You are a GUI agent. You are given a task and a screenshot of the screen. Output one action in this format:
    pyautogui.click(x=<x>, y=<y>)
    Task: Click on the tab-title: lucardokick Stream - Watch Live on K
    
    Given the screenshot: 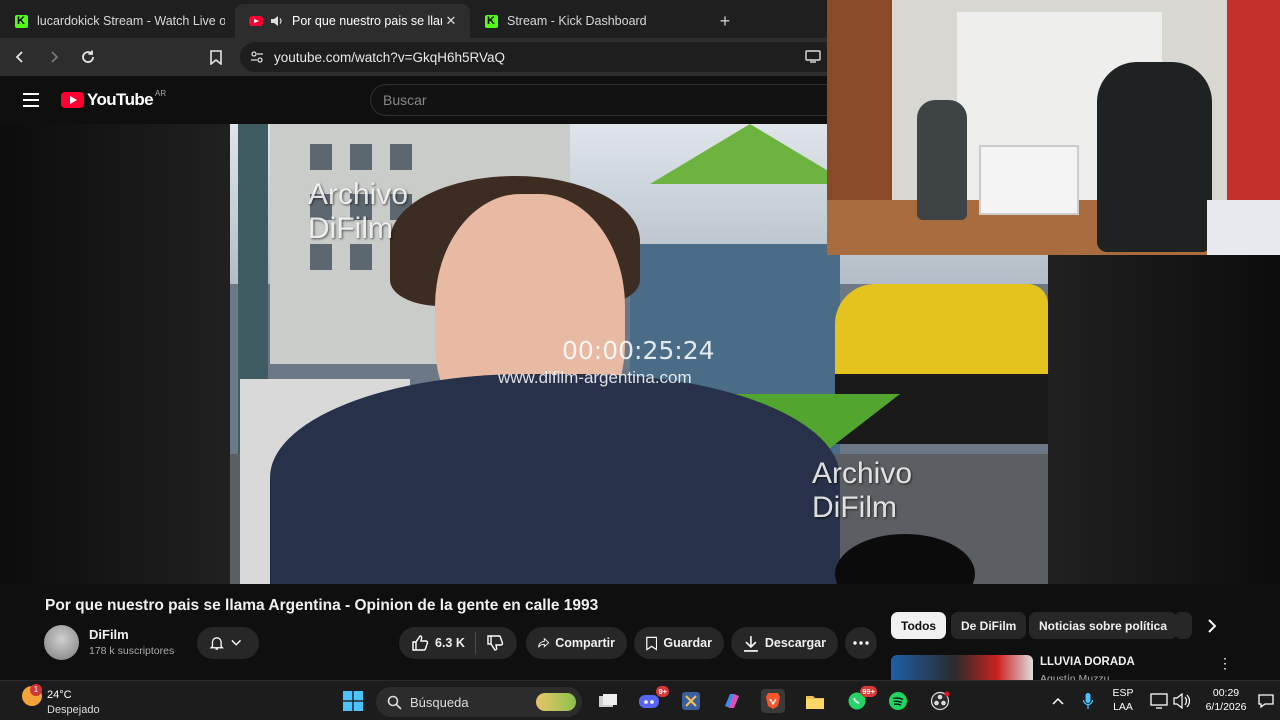 What is the action you would take?
    pyautogui.click(x=131, y=21)
    